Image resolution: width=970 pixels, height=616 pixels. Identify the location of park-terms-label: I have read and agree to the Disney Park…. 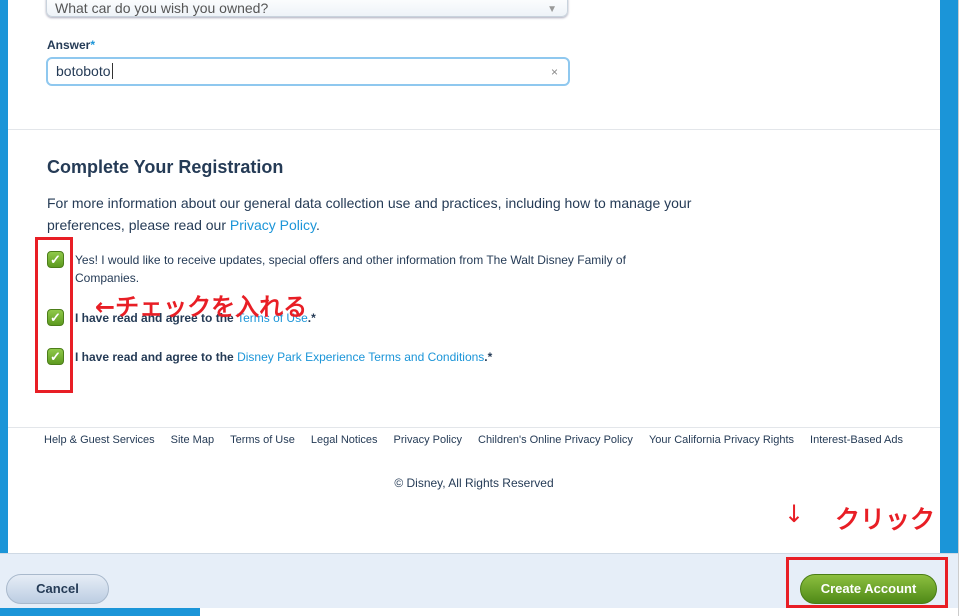
(284, 357).